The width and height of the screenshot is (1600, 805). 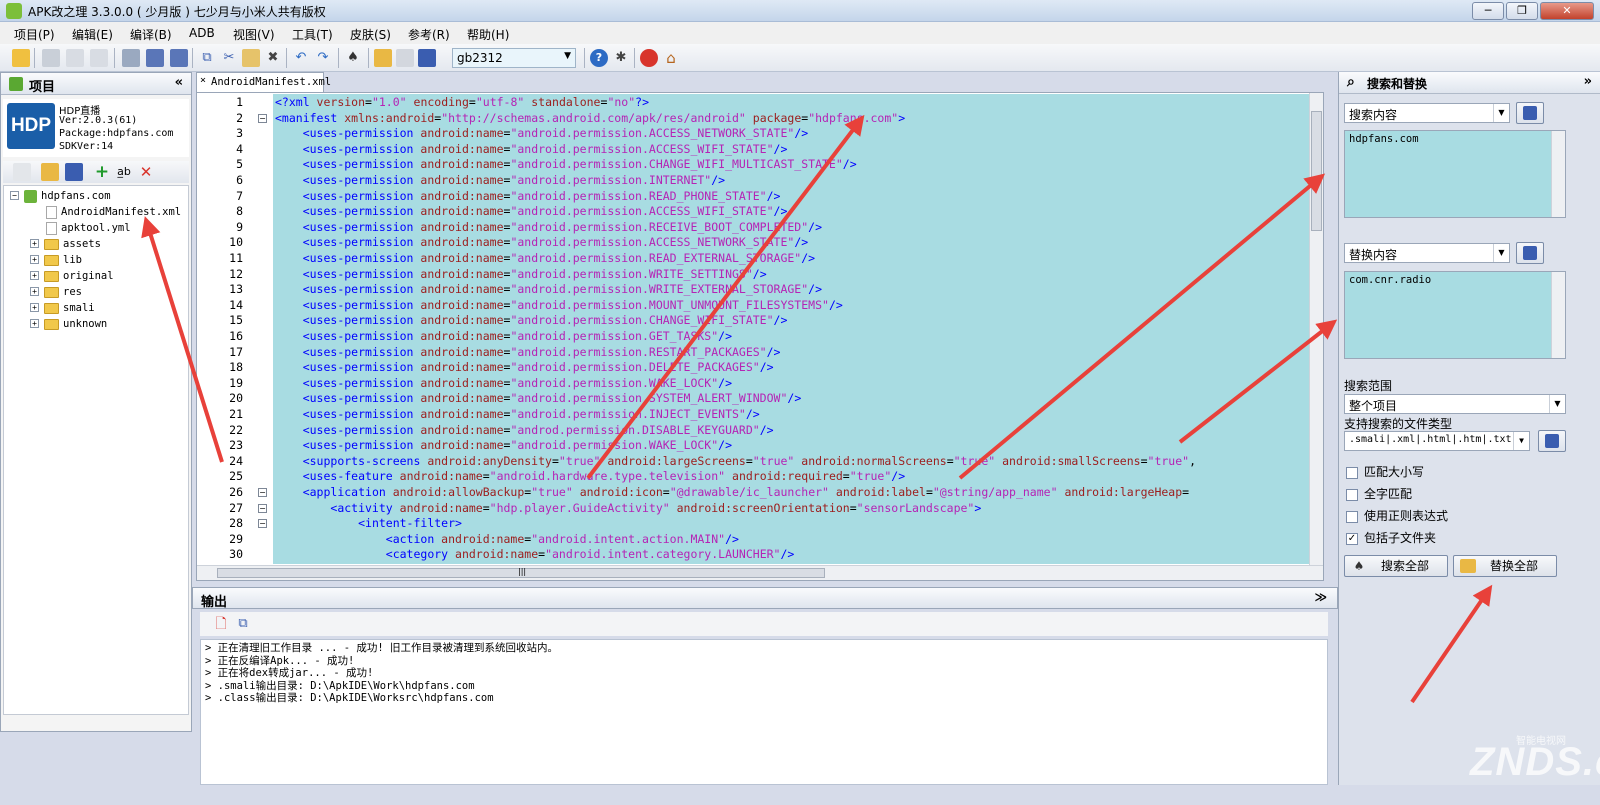 What do you see at coordinates (102, 172) in the screenshot?
I see `add-icon: +` at bounding box center [102, 172].